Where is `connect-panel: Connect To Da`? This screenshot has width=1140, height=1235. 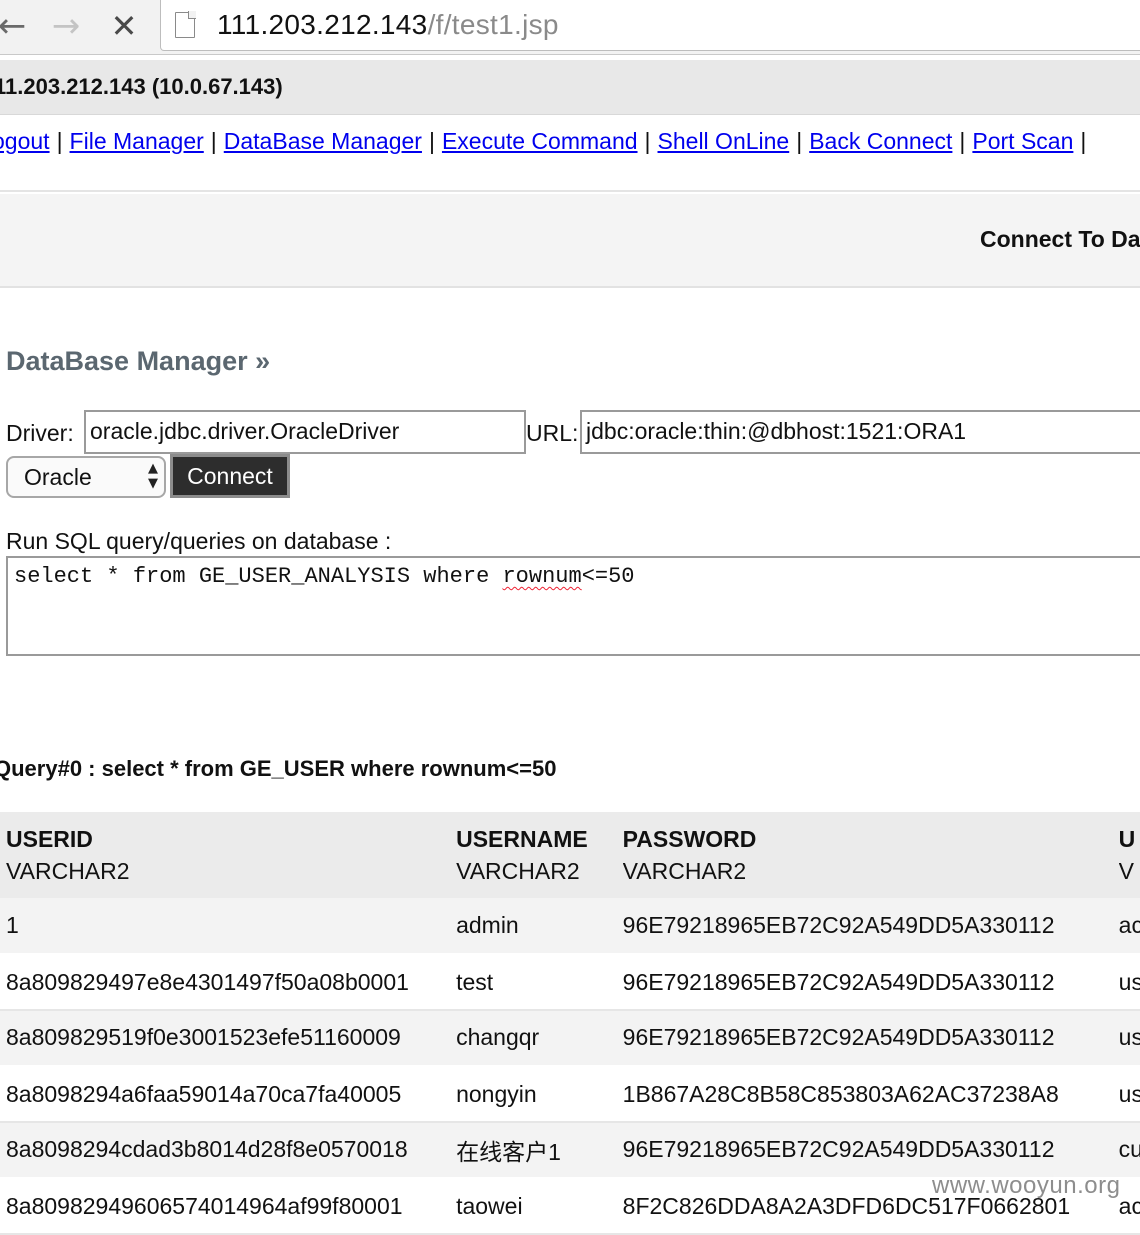 connect-panel: Connect To Da is located at coordinates (570, 241).